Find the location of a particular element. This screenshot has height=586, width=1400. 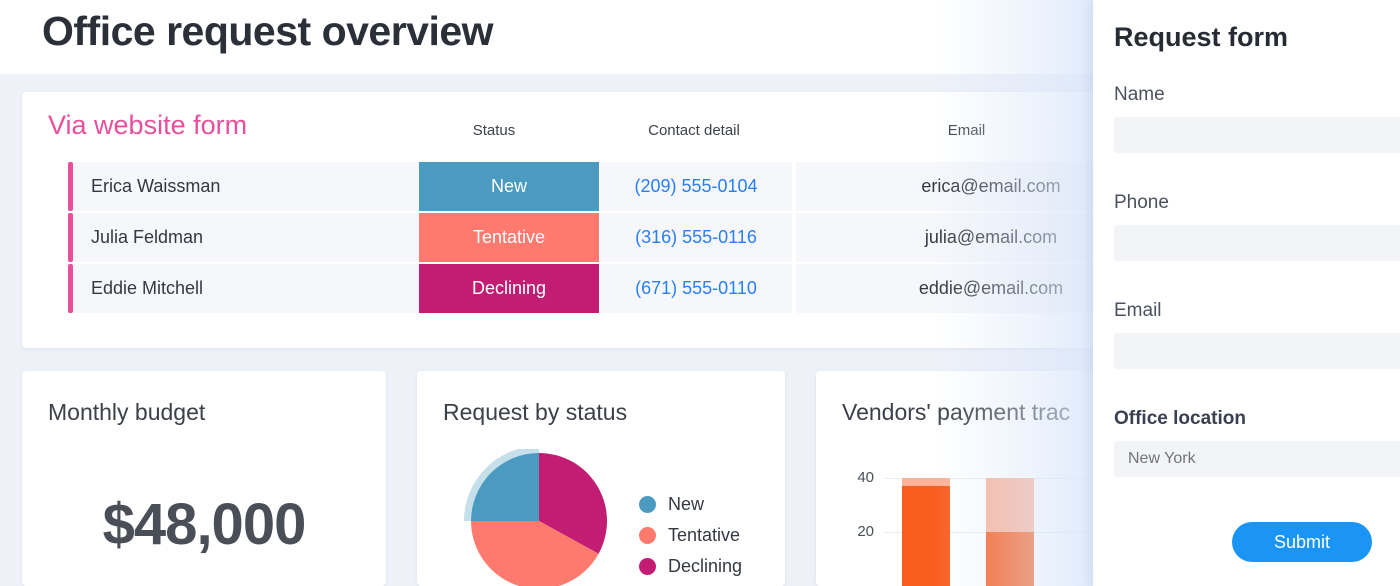

field-email: Email is located at coordinates (1257, 334).